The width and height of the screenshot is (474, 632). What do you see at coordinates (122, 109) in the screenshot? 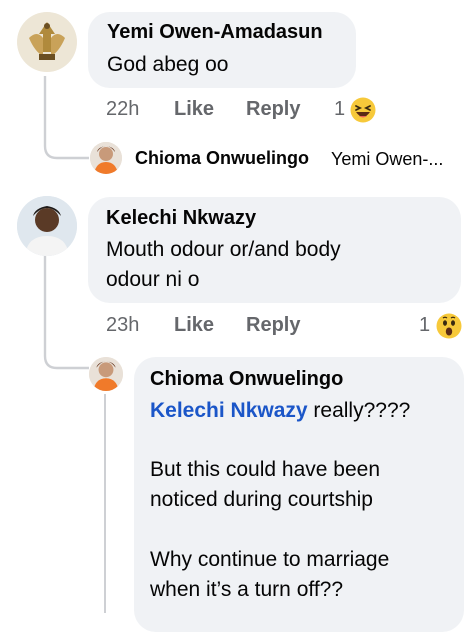
I see `comment-time-1: 22h` at bounding box center [122, 109].